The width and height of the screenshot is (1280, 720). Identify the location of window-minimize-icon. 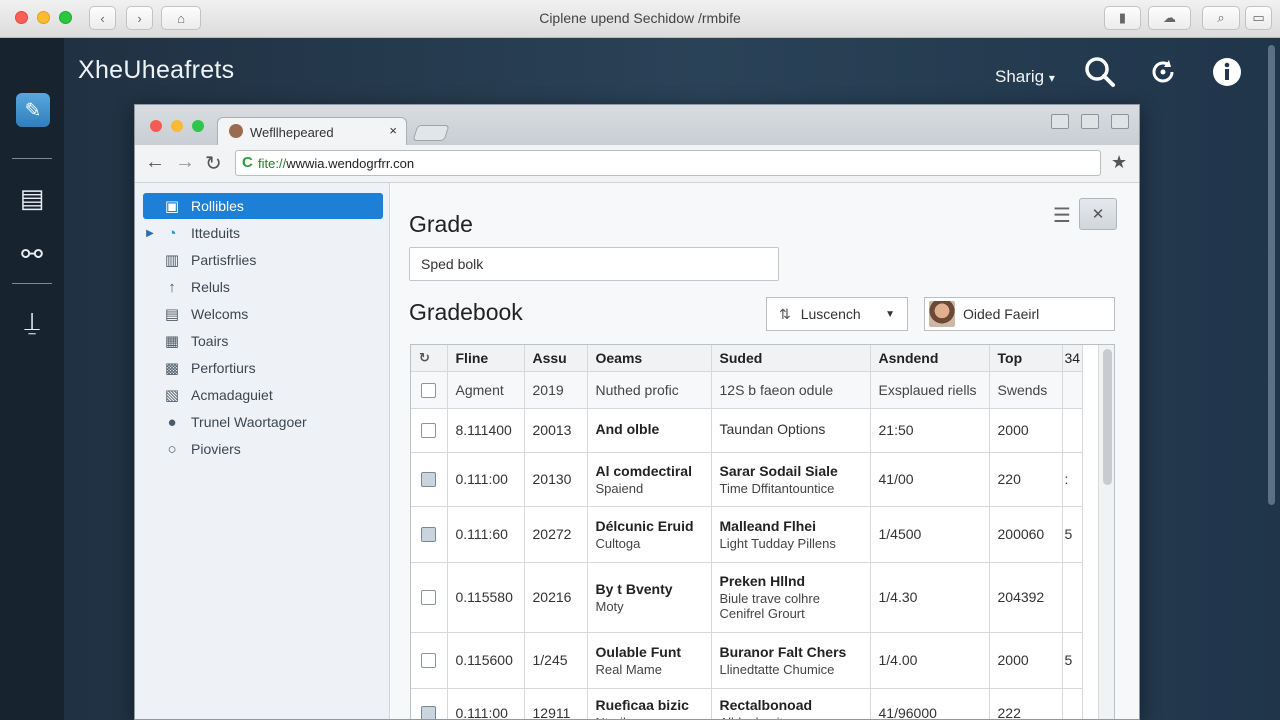
(1060, 121).